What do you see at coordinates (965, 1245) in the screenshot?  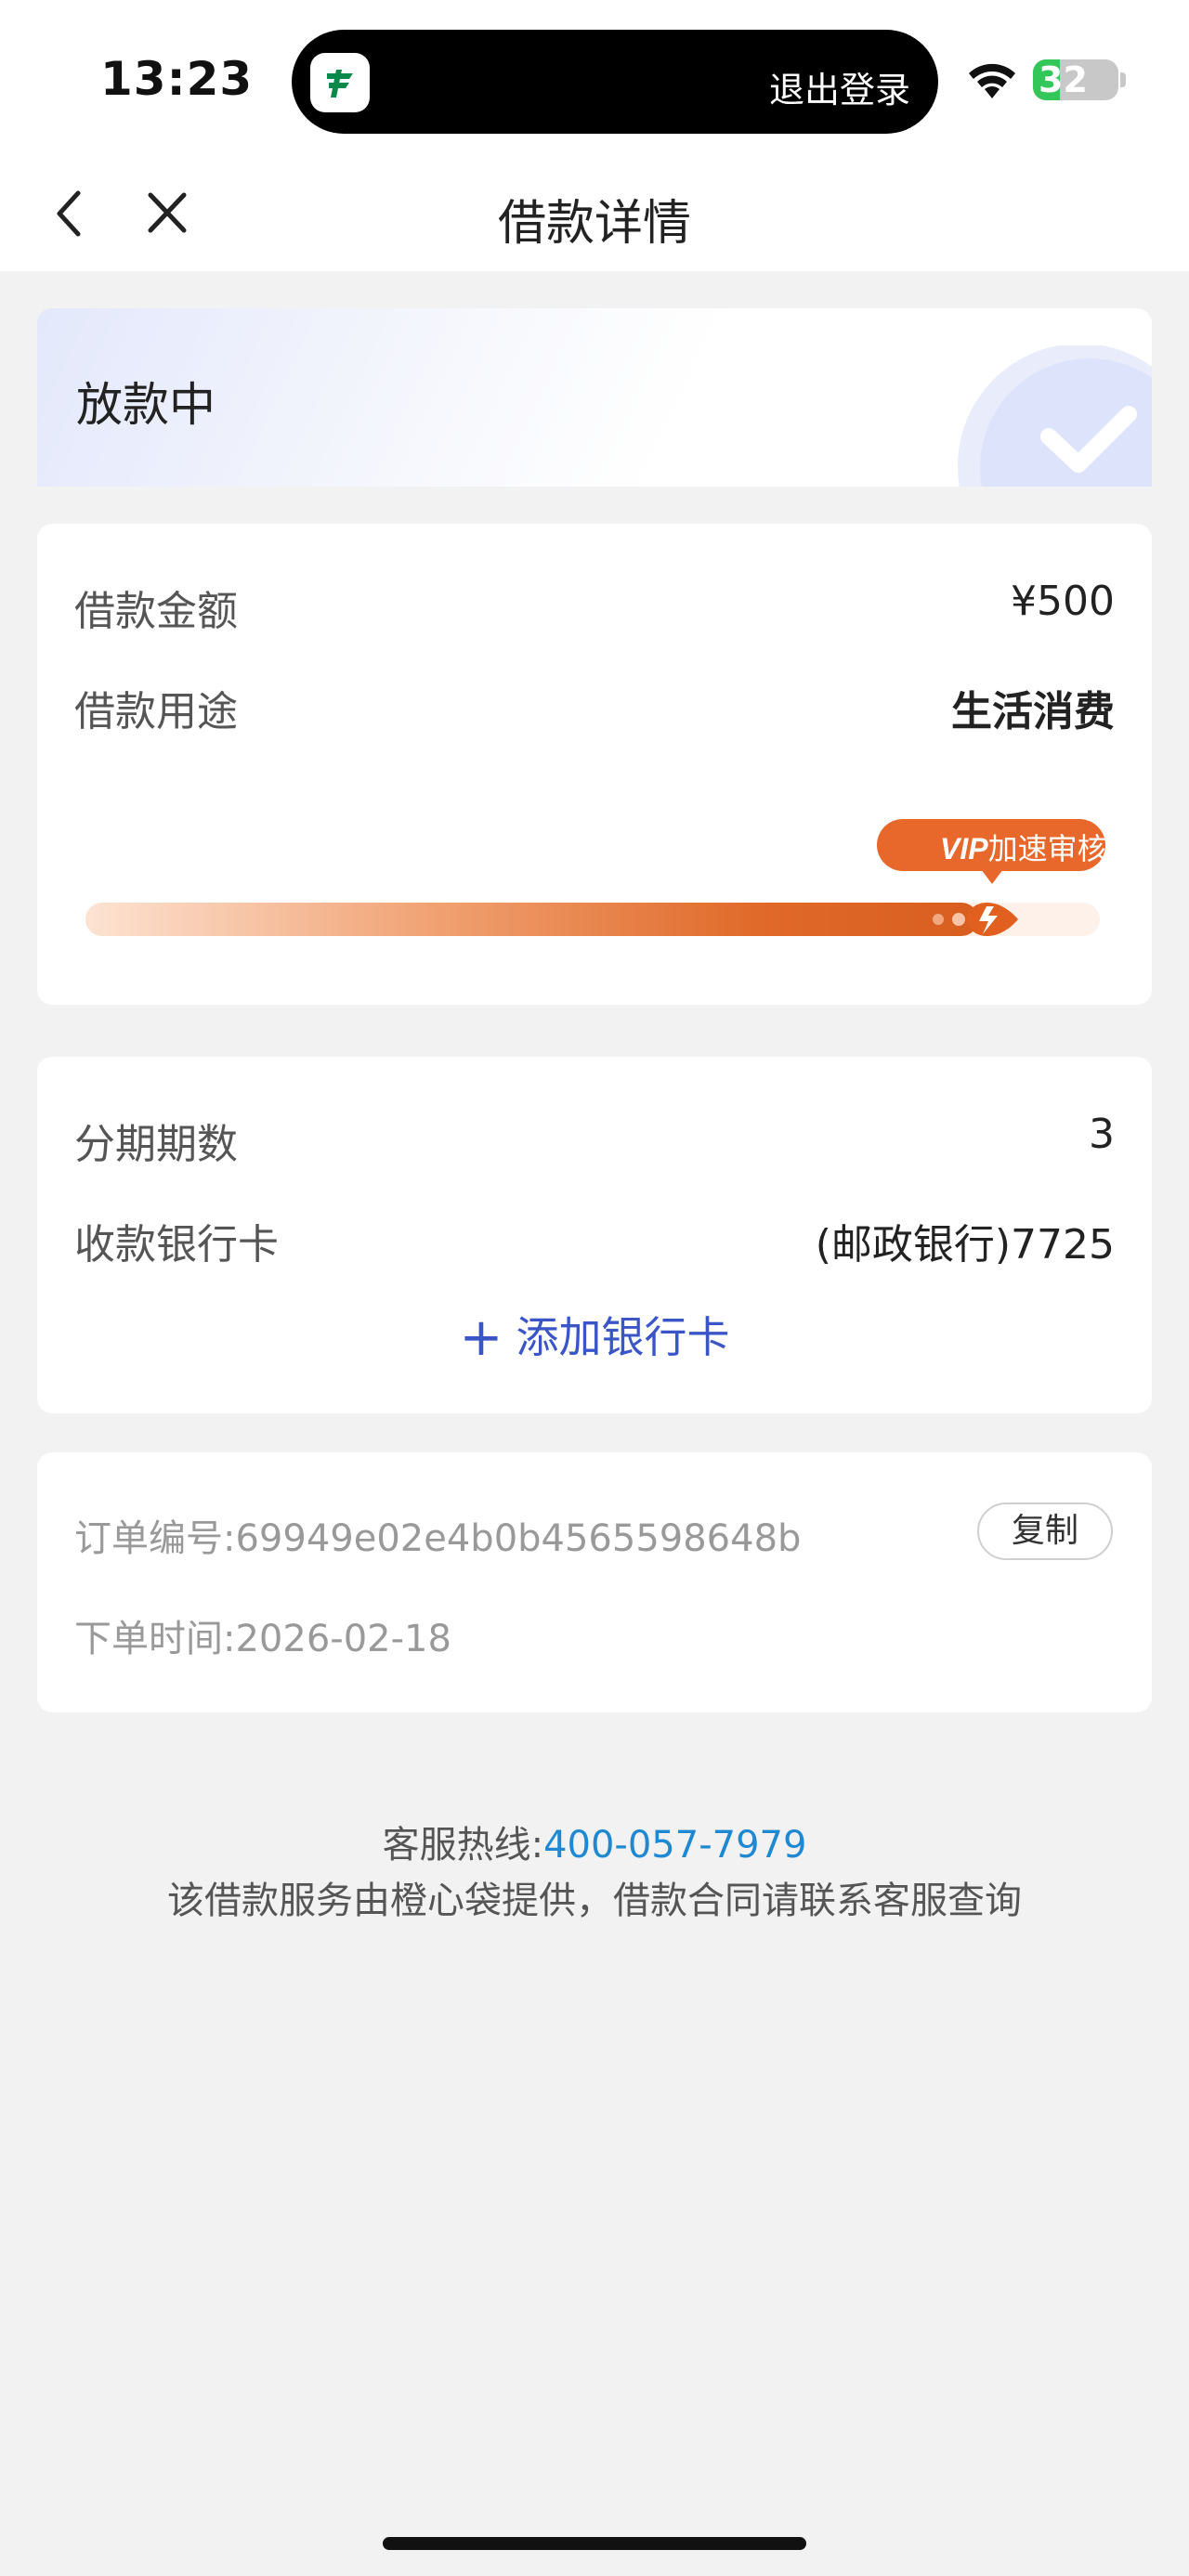 I see `bank-card-value: (邮政银行)7725` at bounding box center [965, 1245].